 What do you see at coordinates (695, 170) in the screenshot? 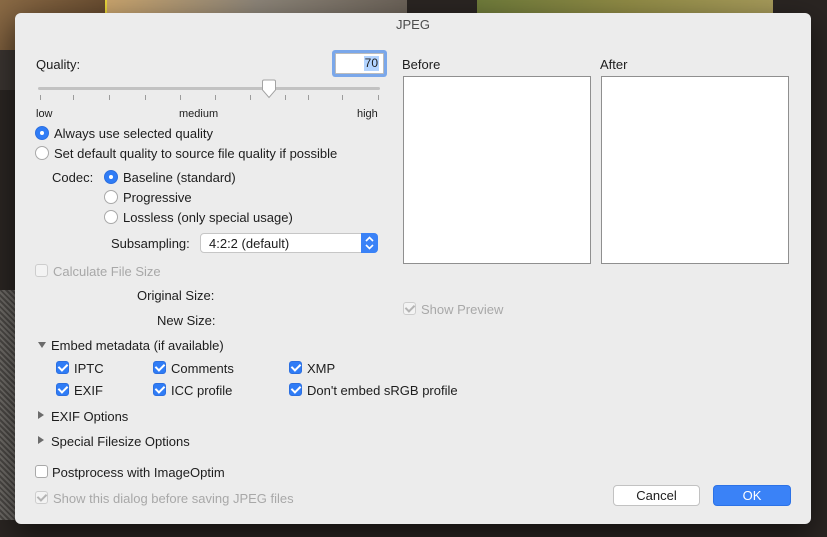
I see `after-preview` at bounding box center [695, 170].